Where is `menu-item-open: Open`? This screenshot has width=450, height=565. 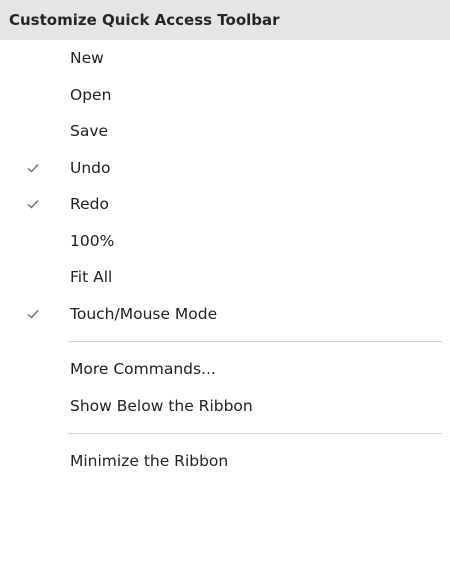 menu-item-open: Open is located at coordinates (225, 95).